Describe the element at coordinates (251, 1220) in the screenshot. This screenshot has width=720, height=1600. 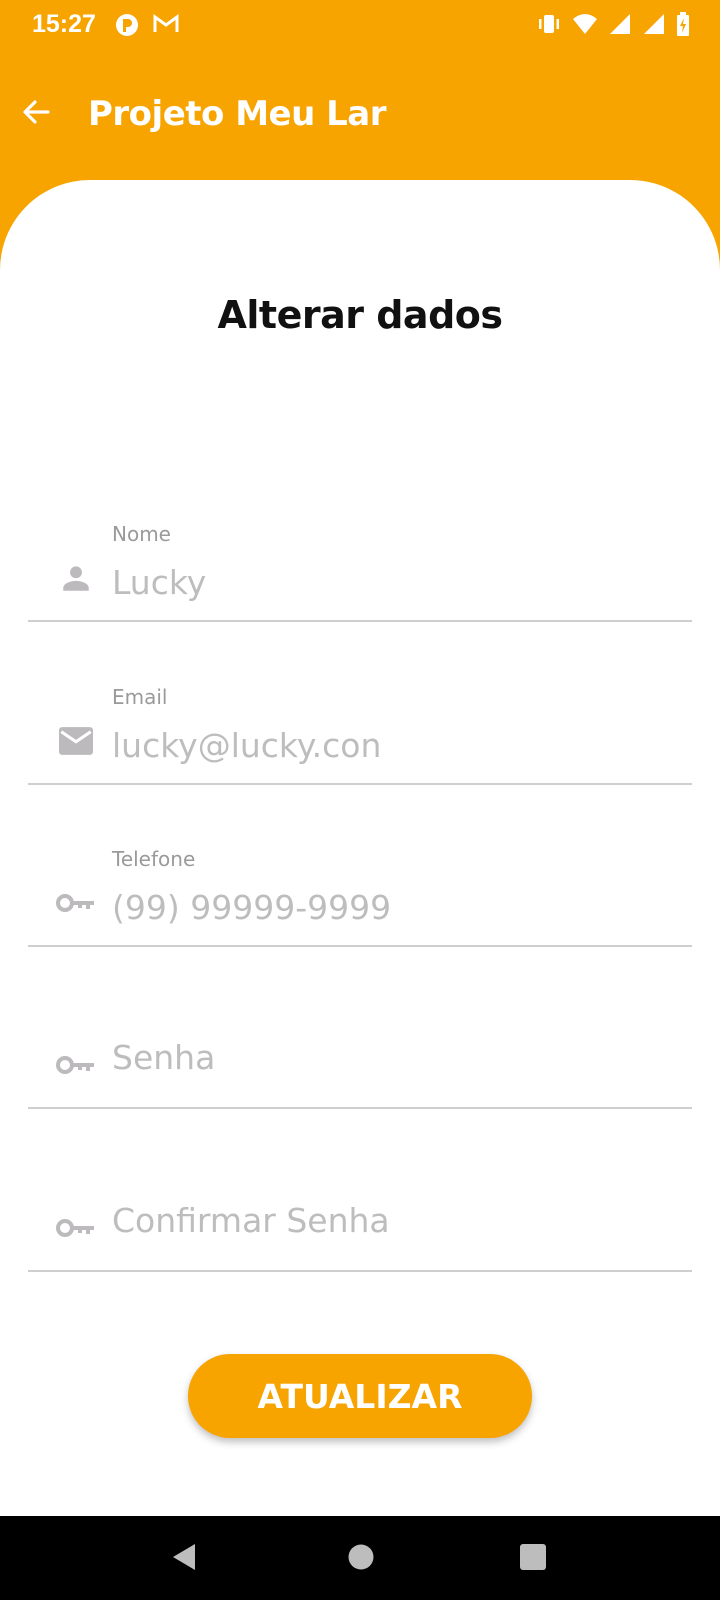
I see `confirm-password-field-placeholder: Confirmar Senha` at that location.